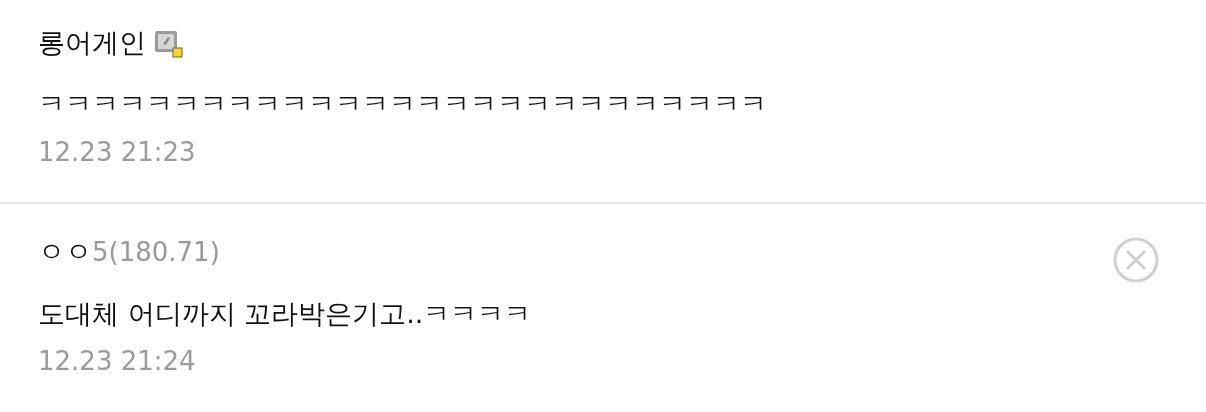  I want to click on delete-button, so click(1136, 259).